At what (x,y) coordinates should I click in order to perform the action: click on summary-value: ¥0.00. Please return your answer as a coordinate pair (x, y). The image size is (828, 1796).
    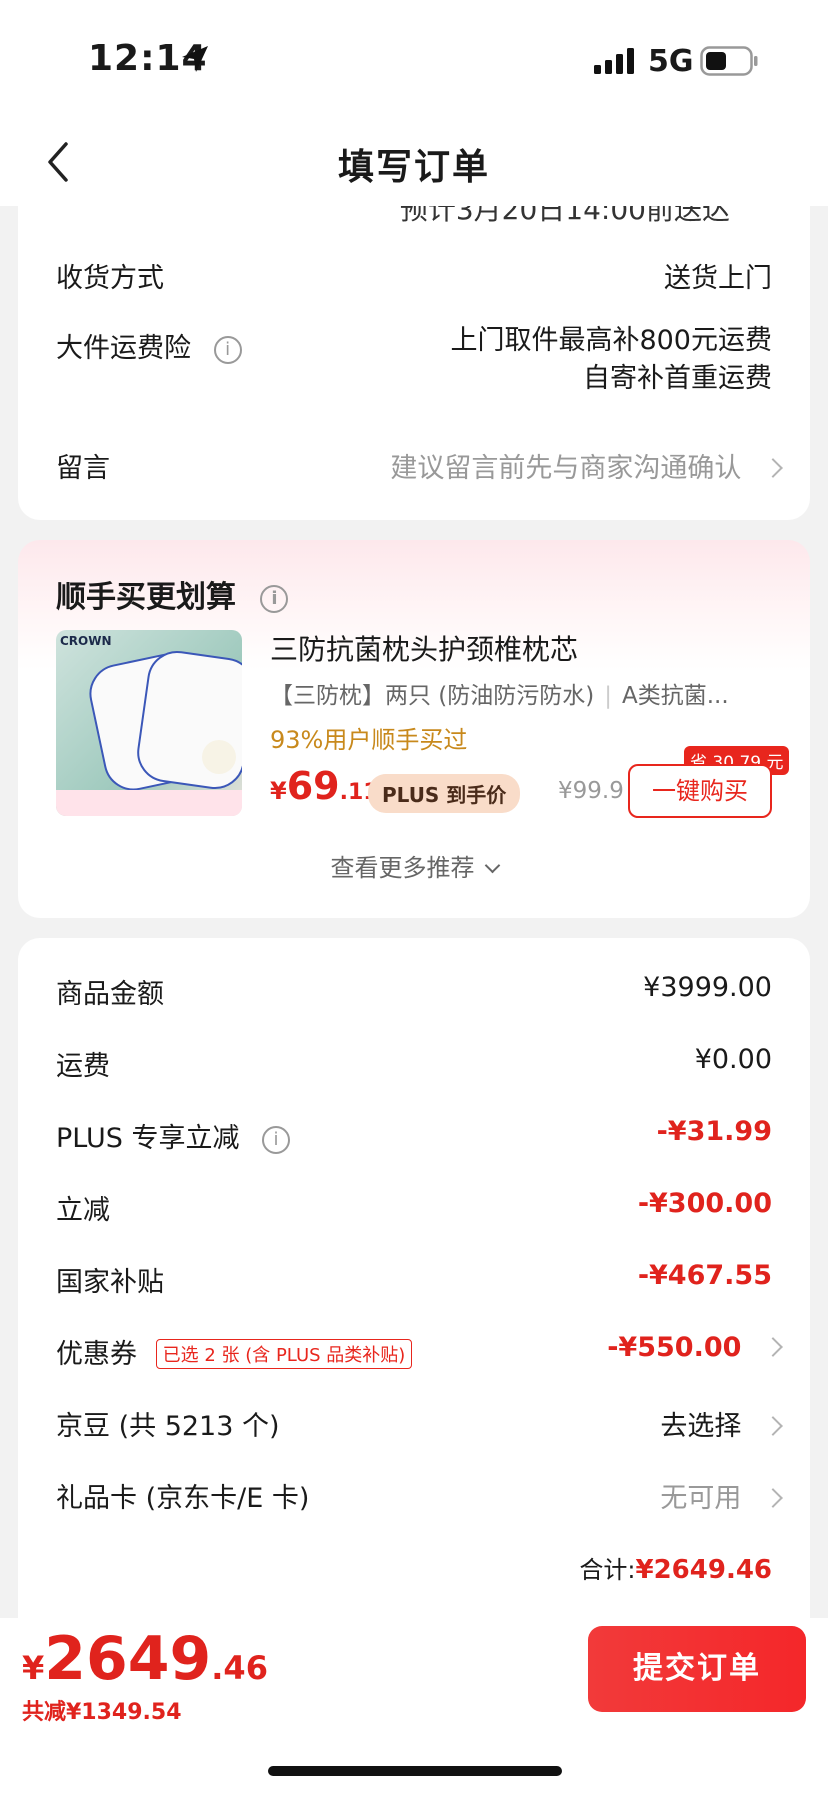
    Looking at the image, I should click on (733, 1059).